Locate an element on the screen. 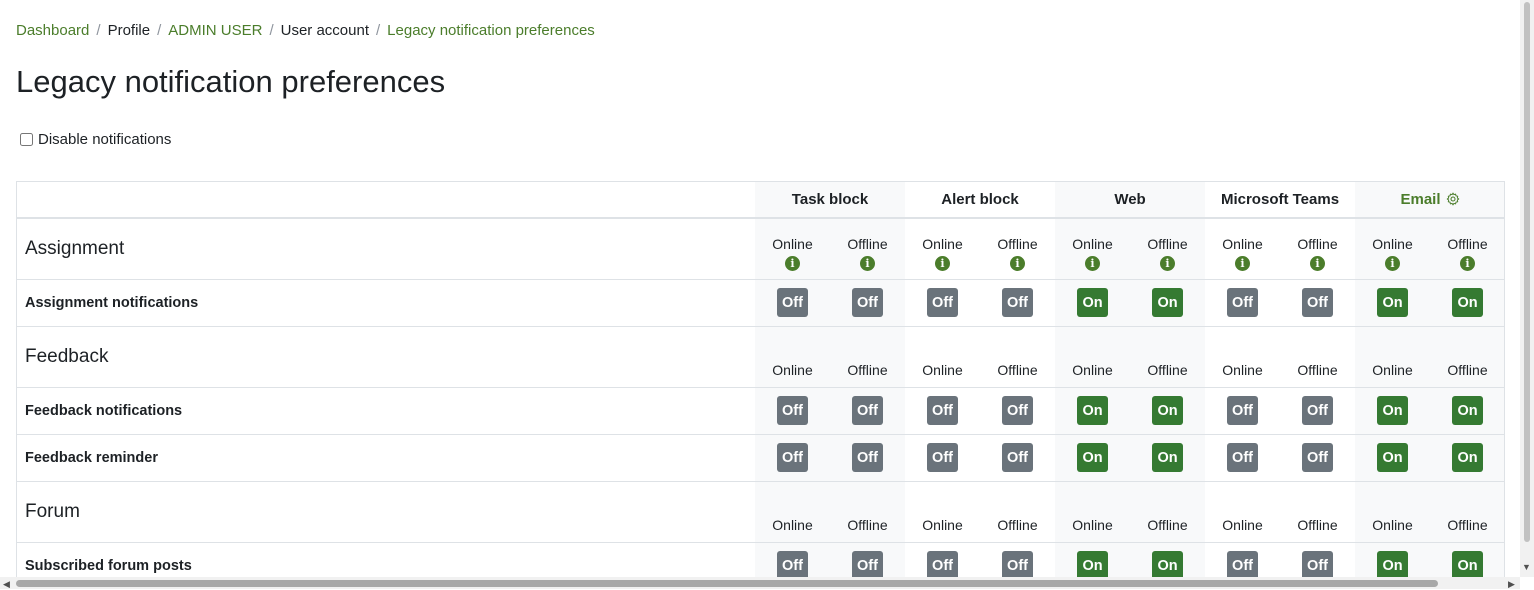 The image size is (1534, 590). scroll-down-arrow-icon: ▼ is located at coordinates (1526, 567).